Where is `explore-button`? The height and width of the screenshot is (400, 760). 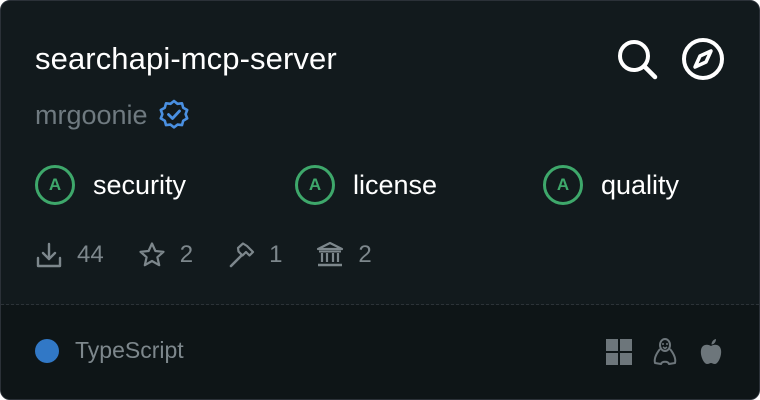
explore-button is located at coordinates (703, 59).